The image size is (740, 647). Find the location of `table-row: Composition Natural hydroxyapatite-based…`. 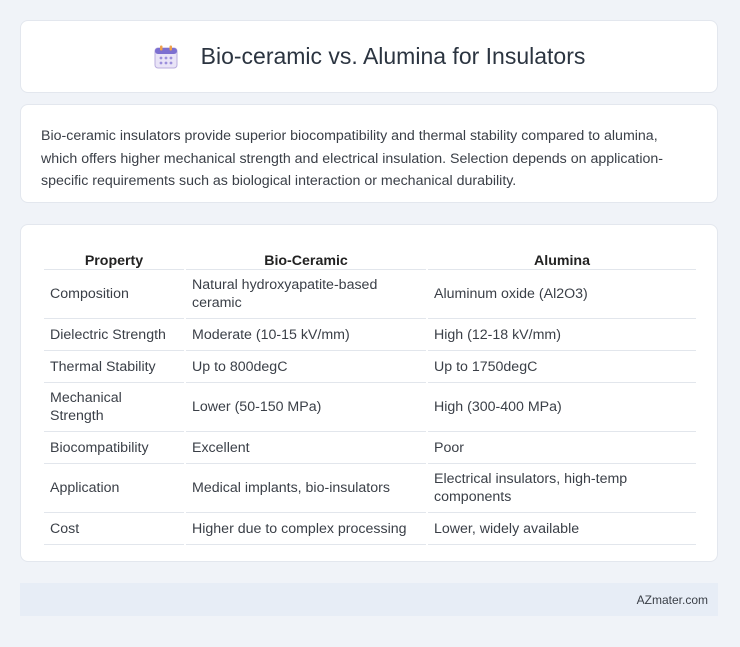

table-row: Composition Natural hydroxyapatite-based… is located at coordinates (370, 294).